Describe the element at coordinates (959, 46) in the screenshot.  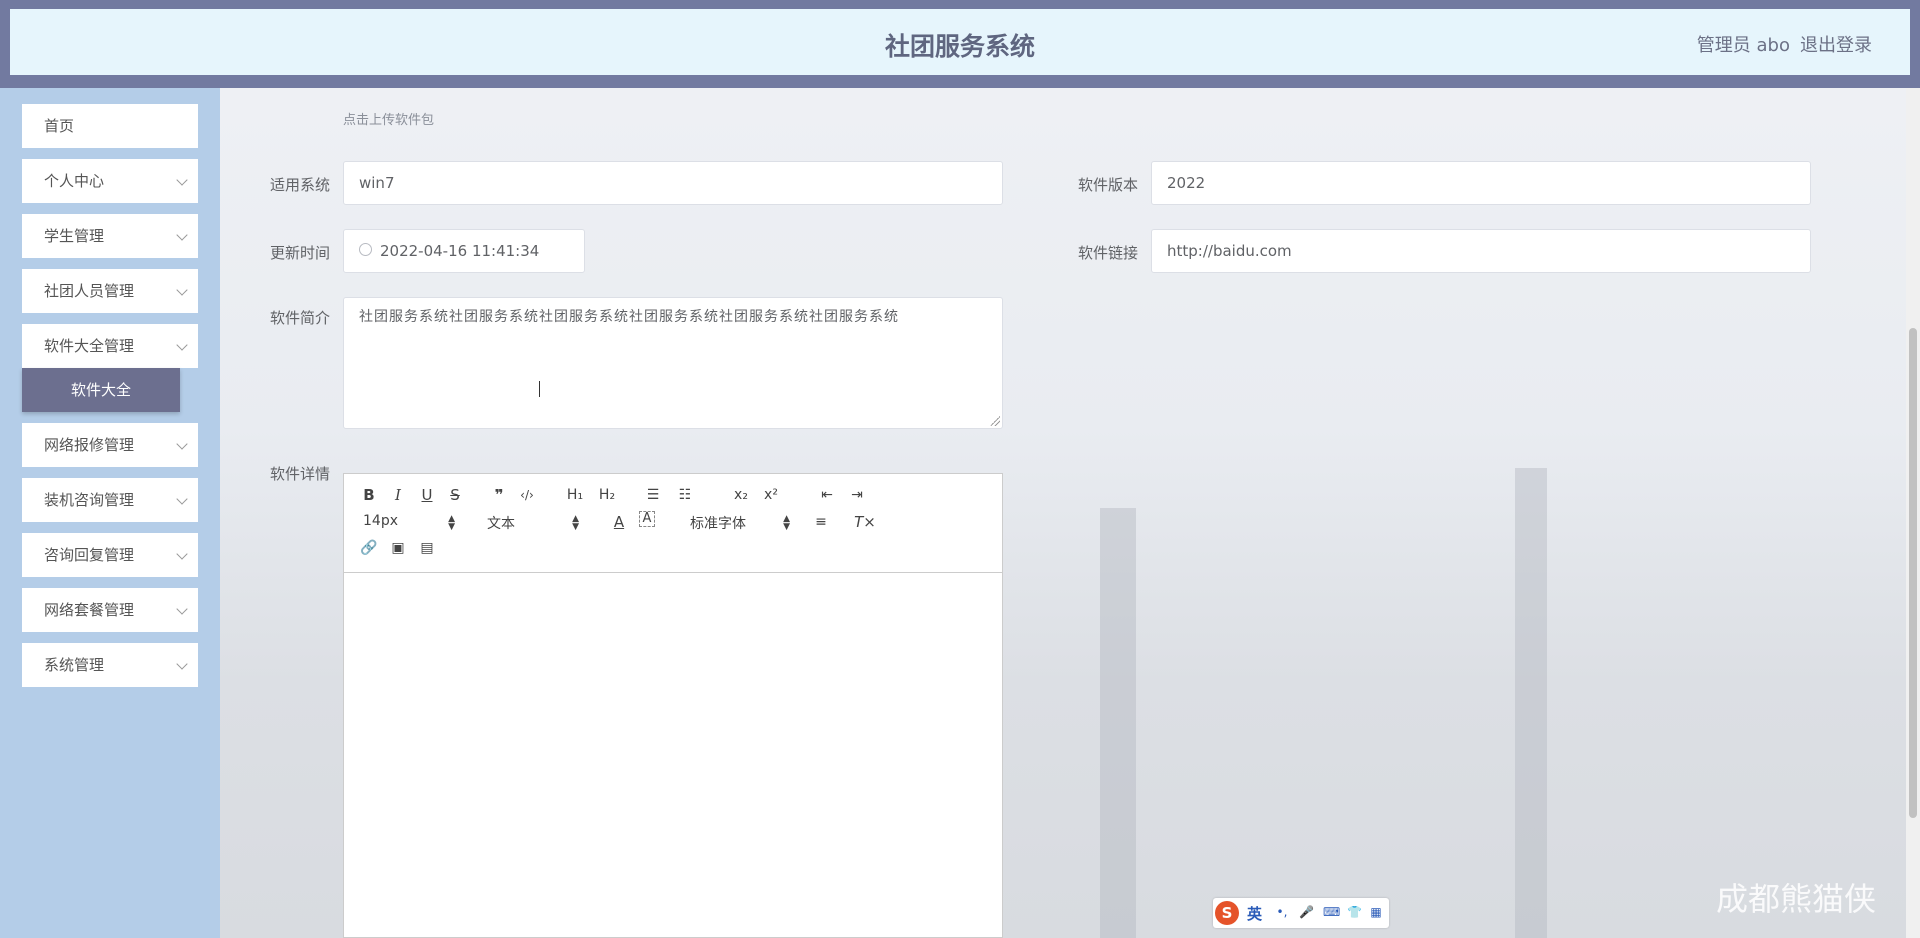
I see `page-title: 社团服务系统` at that location.